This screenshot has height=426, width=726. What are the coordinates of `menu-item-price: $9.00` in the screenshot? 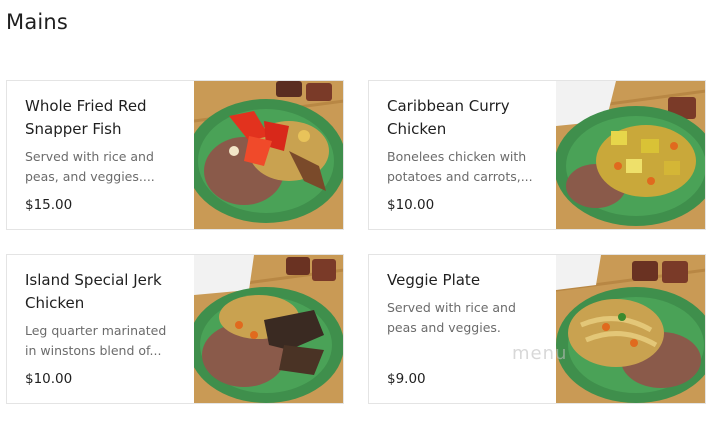 It's located at (406, 379).